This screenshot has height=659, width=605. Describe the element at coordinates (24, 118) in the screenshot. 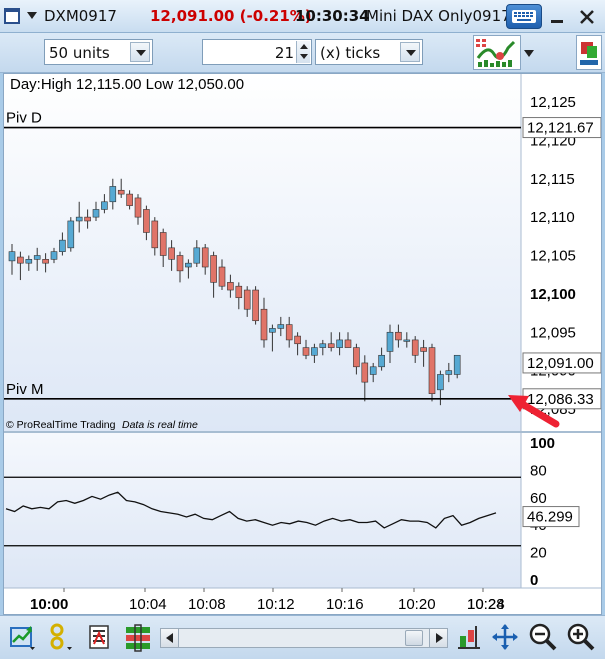

I see `pivot-d-label: Piv D` at that location.